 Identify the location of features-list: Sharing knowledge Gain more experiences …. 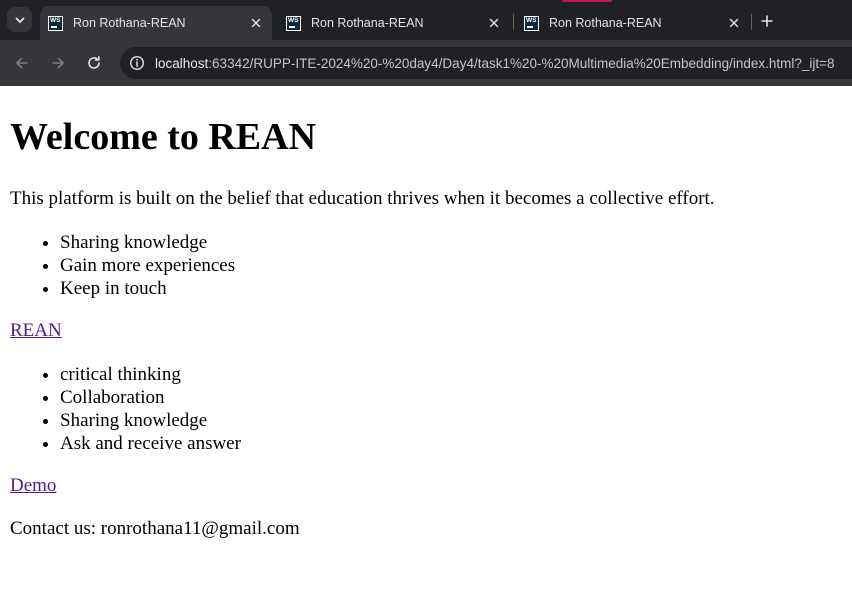
(122, 265).